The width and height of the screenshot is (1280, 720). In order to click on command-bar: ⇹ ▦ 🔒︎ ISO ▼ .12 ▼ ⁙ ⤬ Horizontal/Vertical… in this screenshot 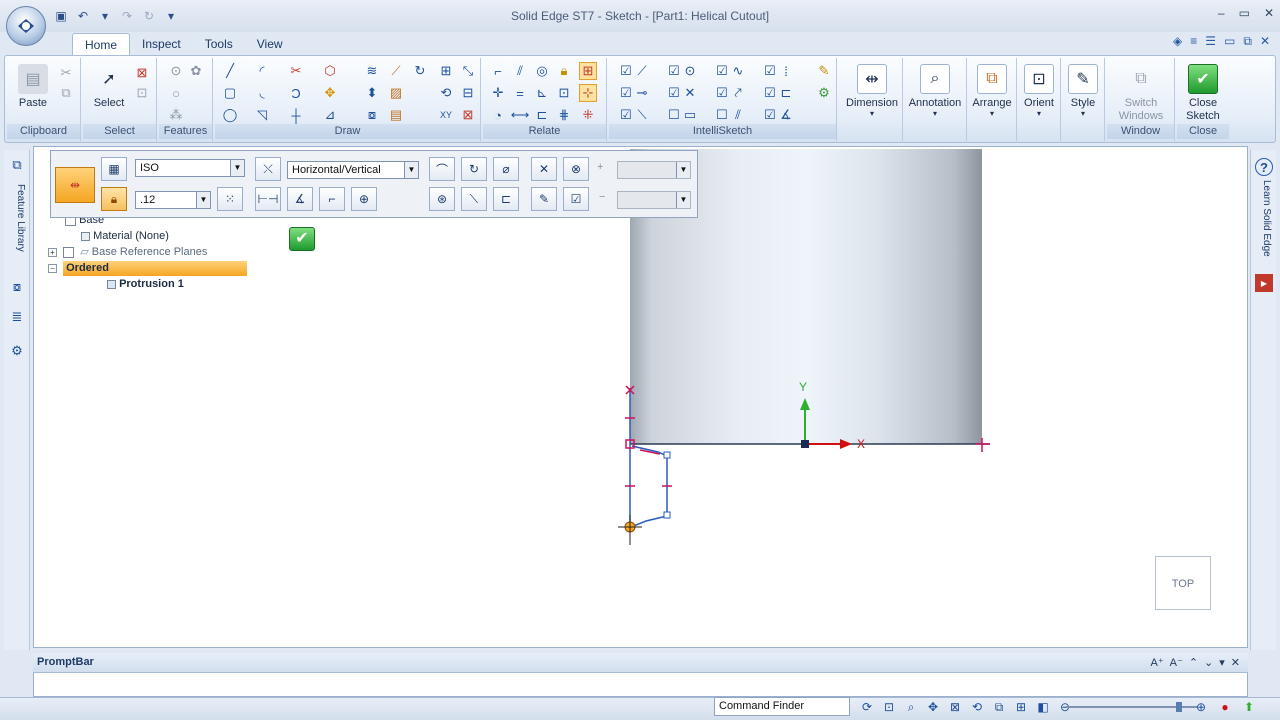, I will do `click(374, 184)`.